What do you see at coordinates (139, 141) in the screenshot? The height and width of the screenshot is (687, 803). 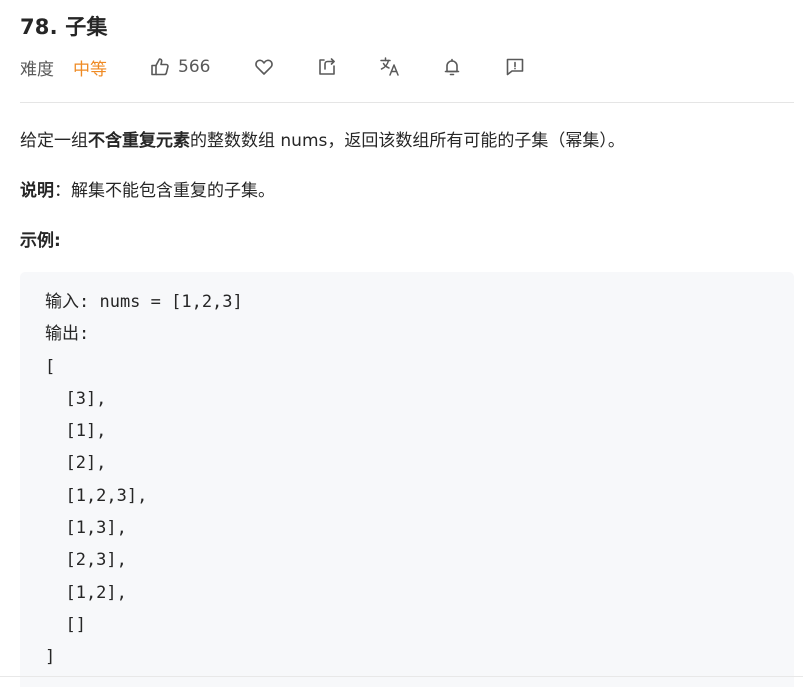 I see `description-emphasis: 不含重复元素` at bounding box center [139, 141].